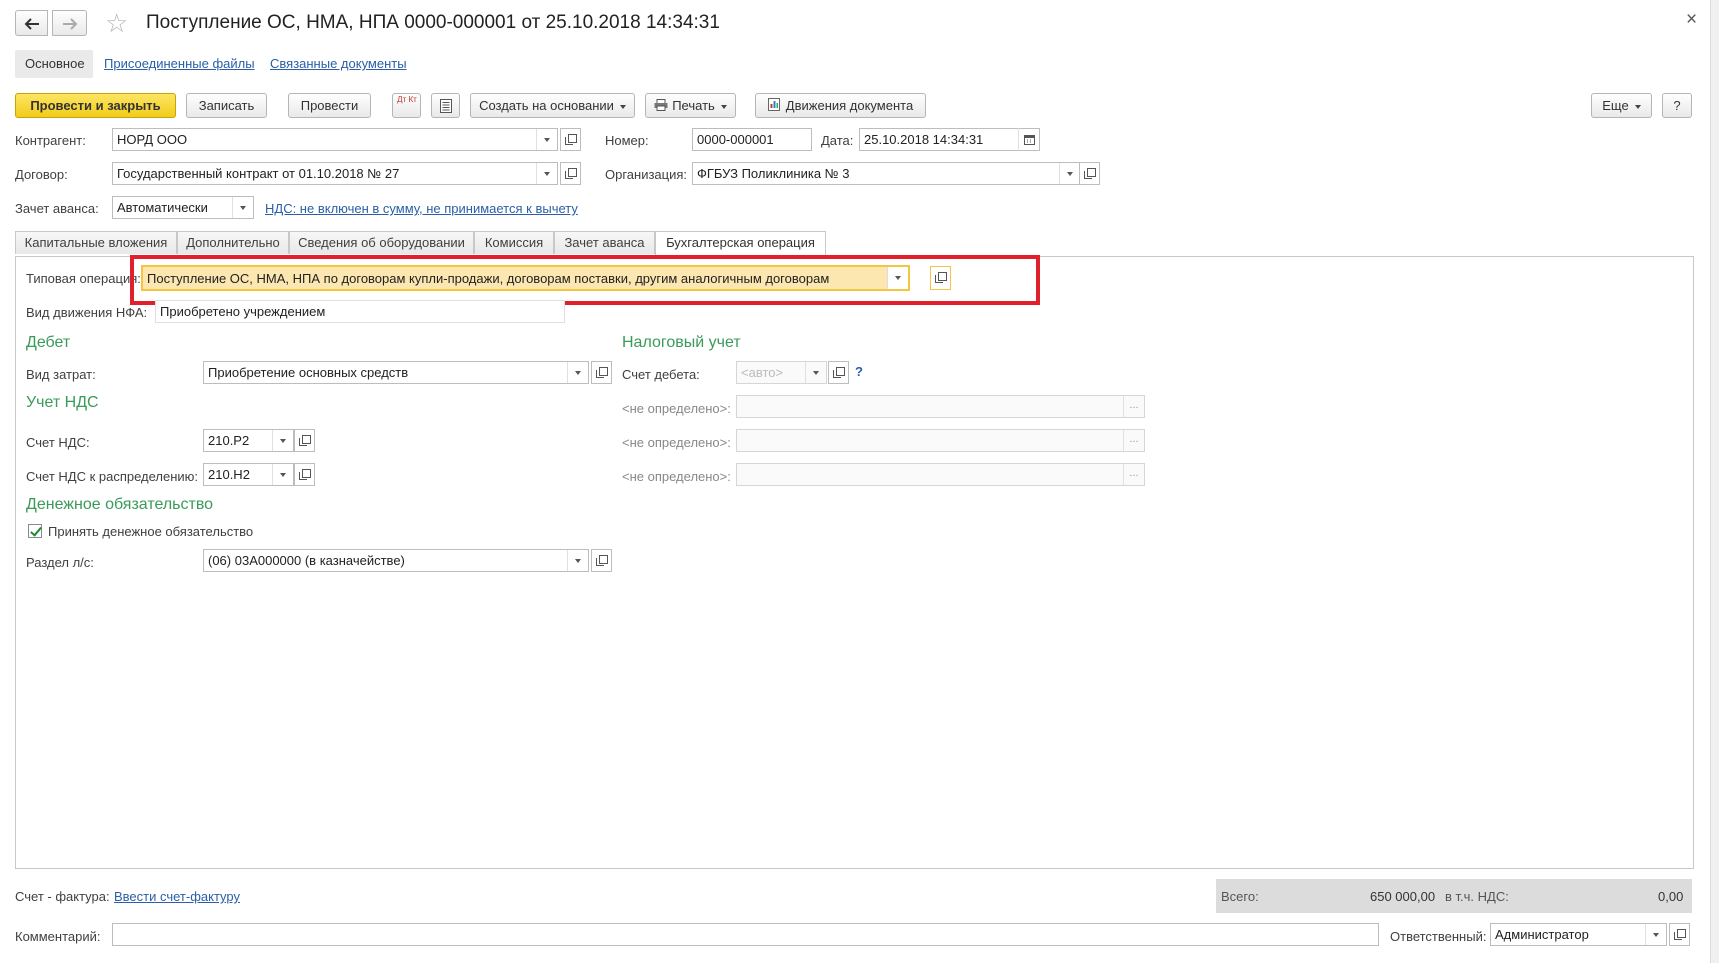 The width and height of the screenshot is (1719, 963). What do you see at coordinates (338, 63) in the screenshot?
I see `nav-tab-related-docs: Связанные документы` at bounding box center [338, 63].